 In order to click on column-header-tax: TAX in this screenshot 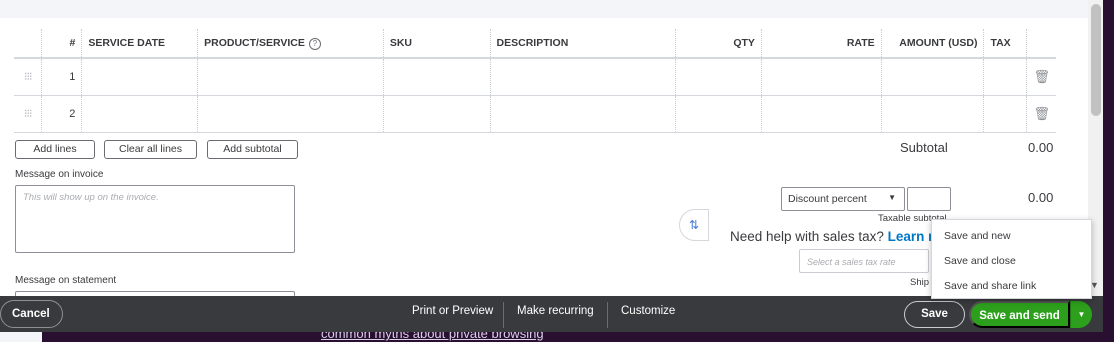, I will do `click(1005, 44)`.